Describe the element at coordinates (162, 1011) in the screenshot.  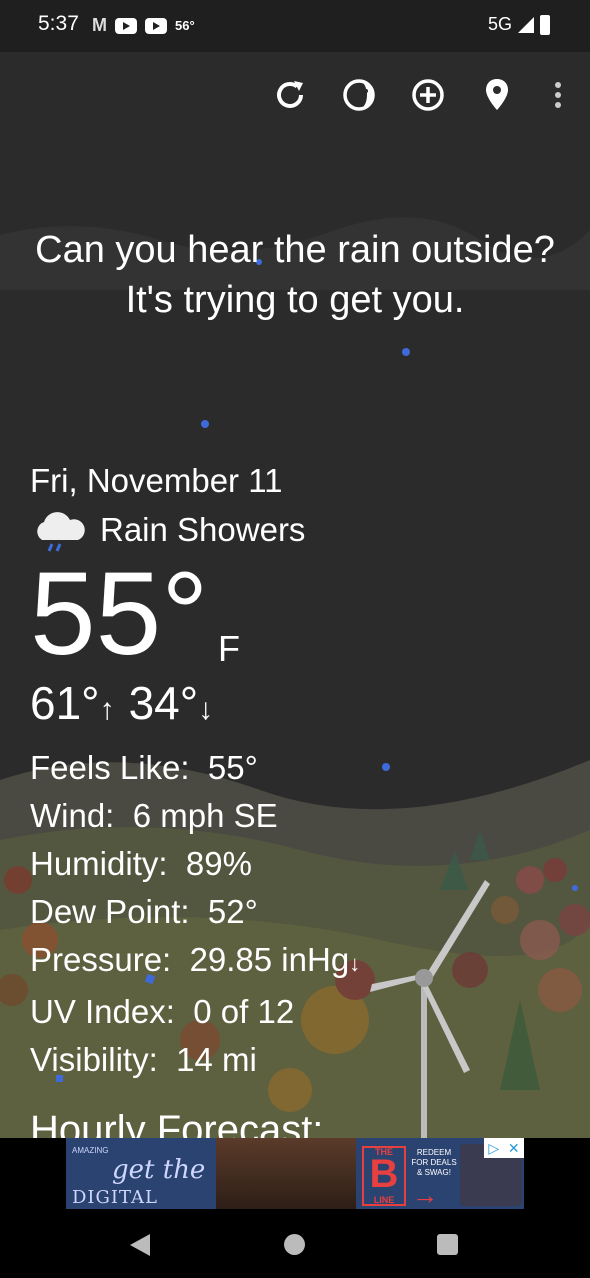
I see `detail-uv-index: UV Index: 0 of 12` at that location.